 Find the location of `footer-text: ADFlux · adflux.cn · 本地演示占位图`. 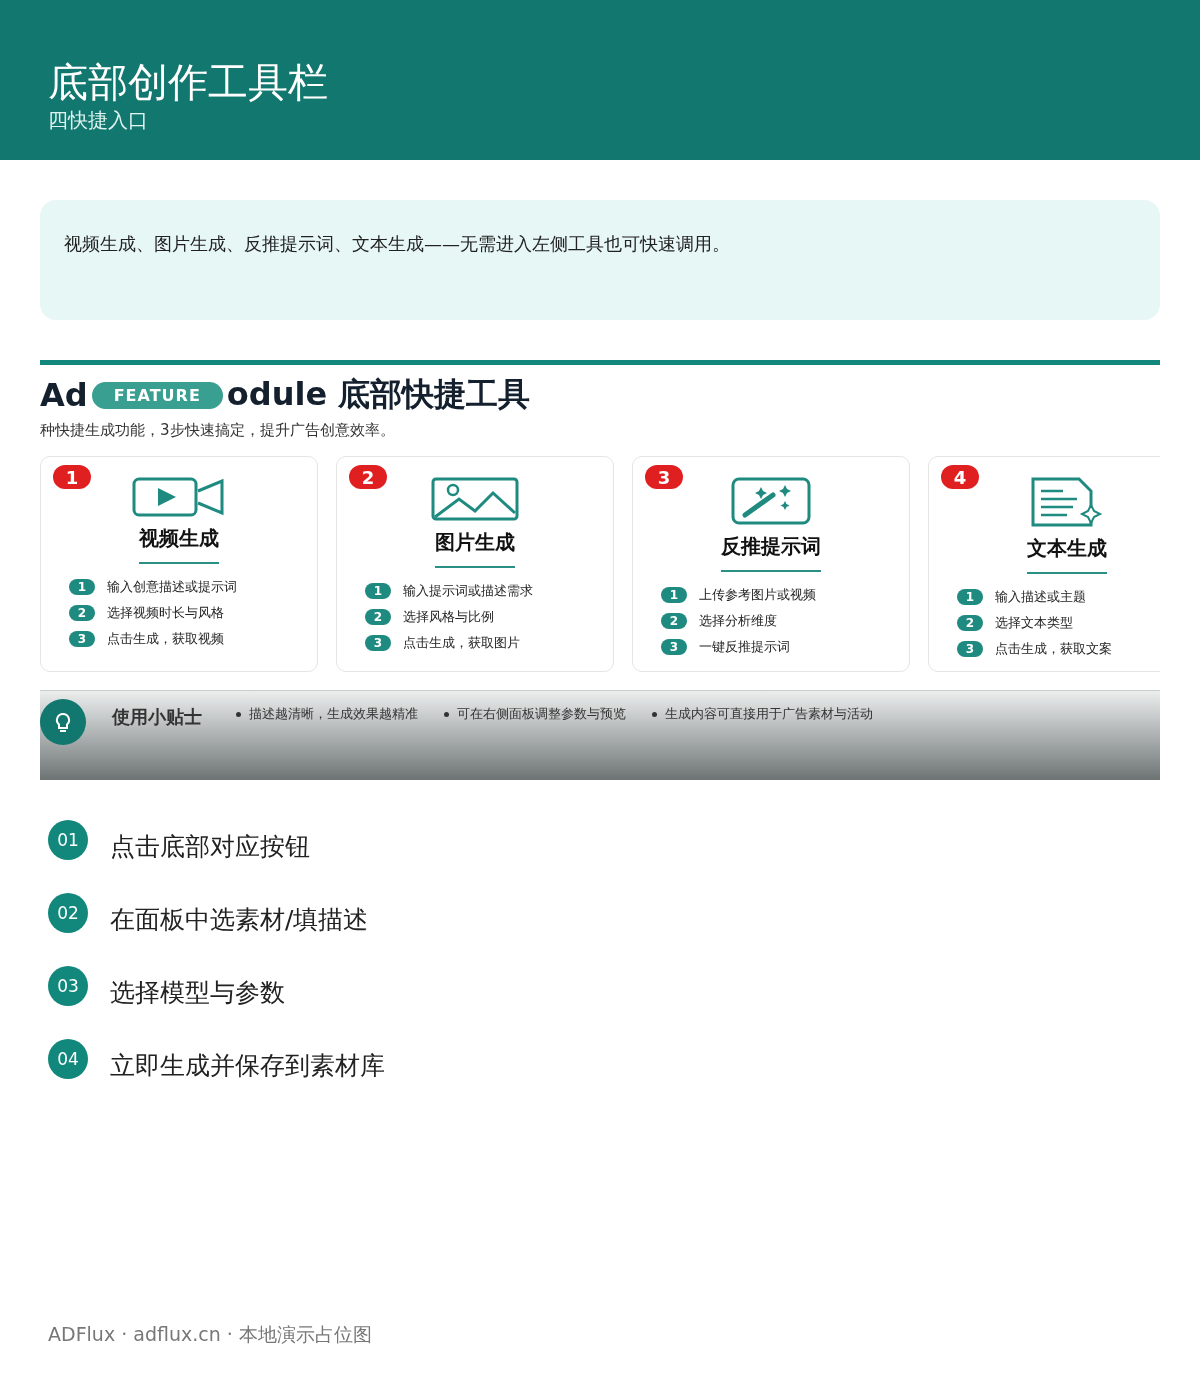

footer-text: ADFlux · adflux.cn · 本地演示占位图 is located at coordinates (210, 1334).